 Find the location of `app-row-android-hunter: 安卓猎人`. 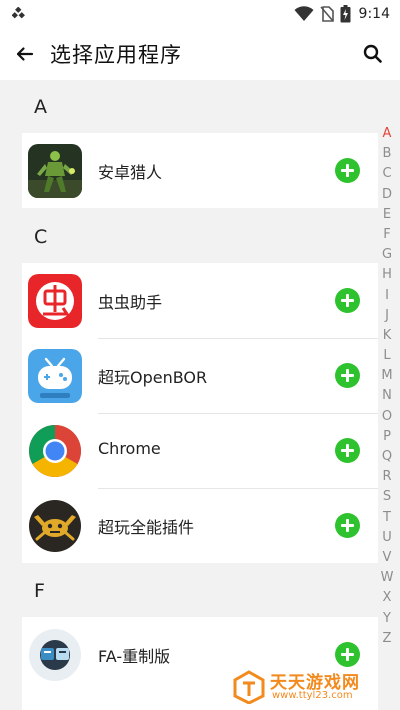

app-row-android-hunter: 安卓猎人 is located at coordinates (200, 170).